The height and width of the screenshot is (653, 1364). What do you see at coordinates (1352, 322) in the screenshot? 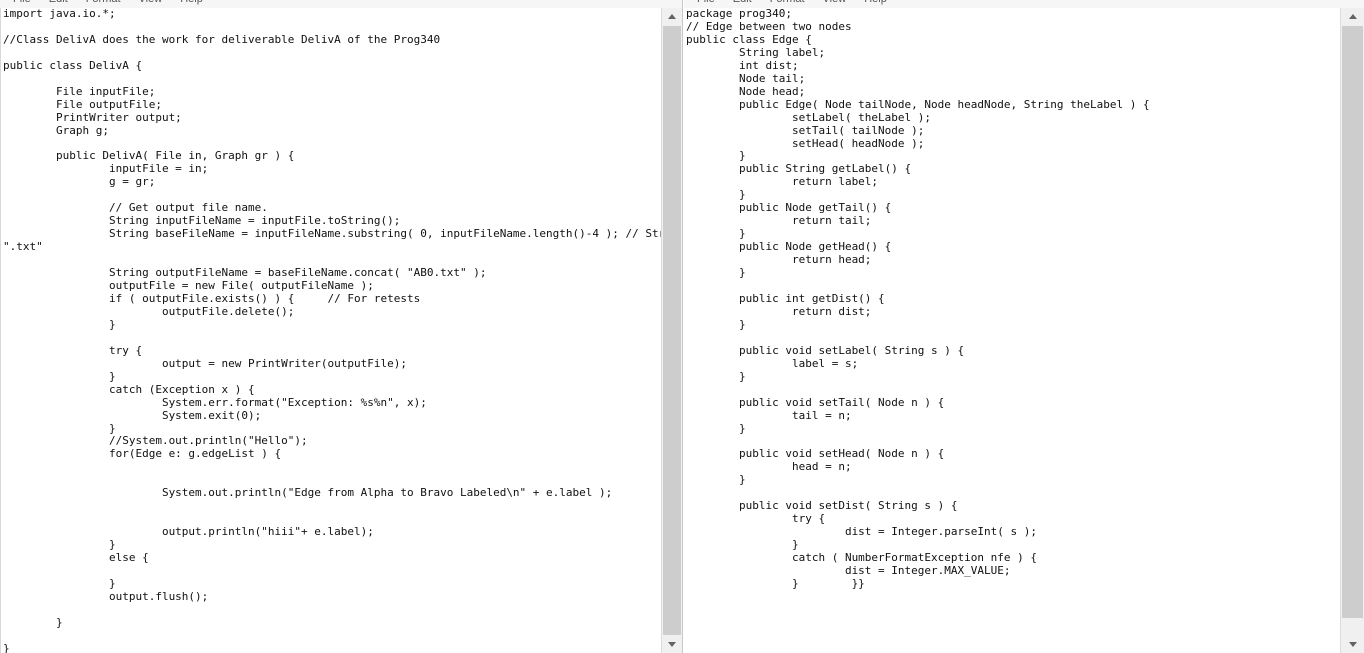
I see `scrollbar-thumb-right` at bounding box center [1352, 322].